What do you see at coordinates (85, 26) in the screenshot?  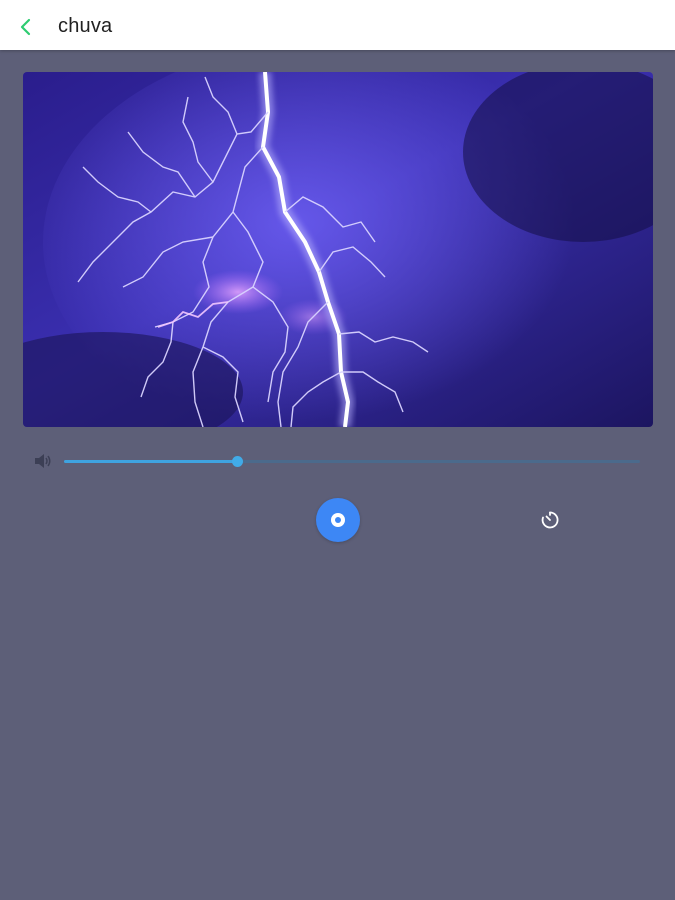 I see `page-title: chuva` at bounding box center [85, 26].